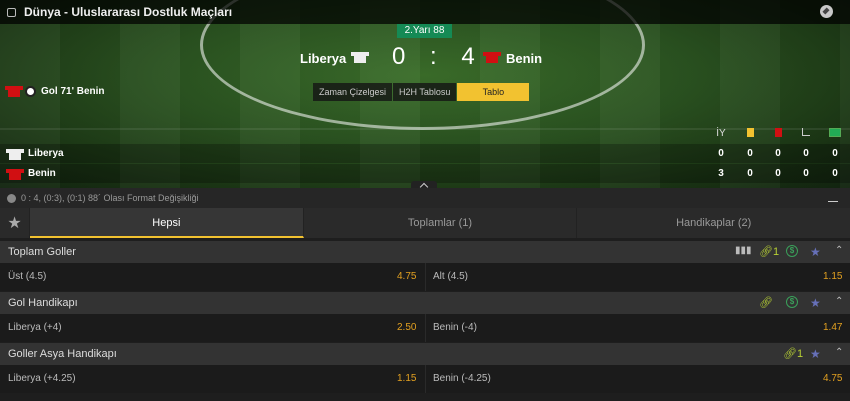 The width and height of the screenshot is (850, 401). What do you see at coordinates (30, 91) in the screenshot?
I see `ball-icon` at bounding box center [30, 91].